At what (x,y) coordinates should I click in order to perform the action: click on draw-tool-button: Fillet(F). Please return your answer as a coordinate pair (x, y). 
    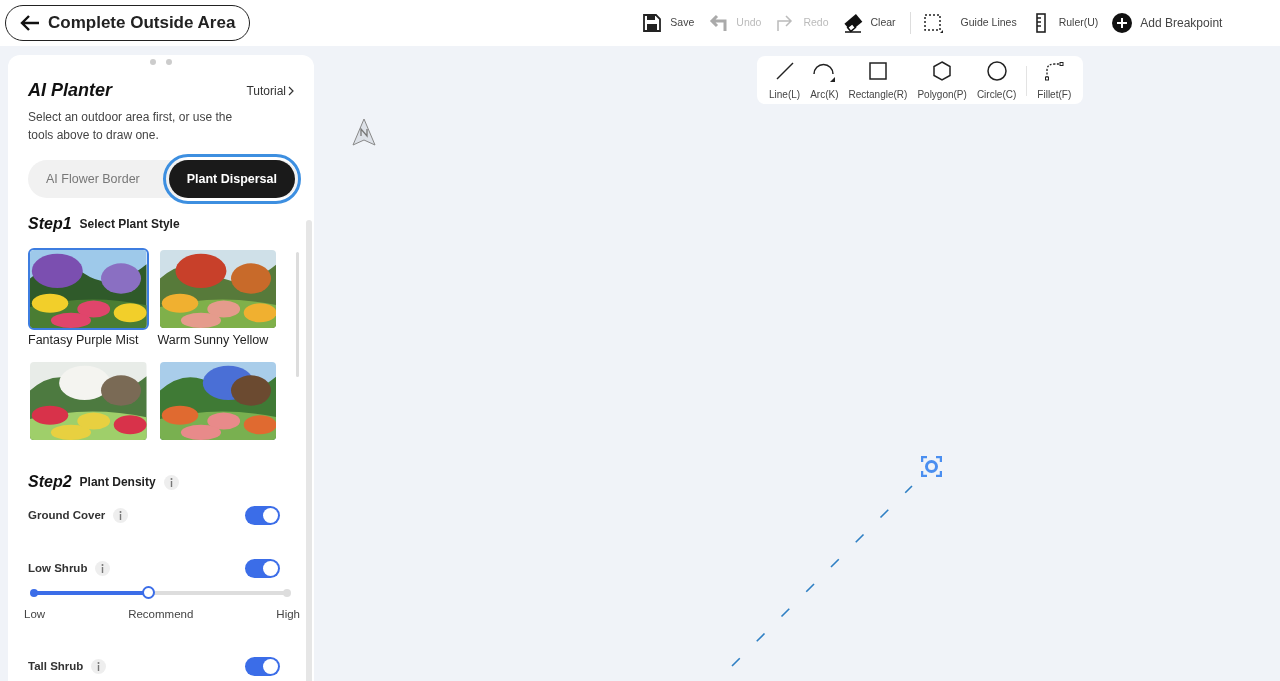
    Looking at the image, I should click on (1054, 81).